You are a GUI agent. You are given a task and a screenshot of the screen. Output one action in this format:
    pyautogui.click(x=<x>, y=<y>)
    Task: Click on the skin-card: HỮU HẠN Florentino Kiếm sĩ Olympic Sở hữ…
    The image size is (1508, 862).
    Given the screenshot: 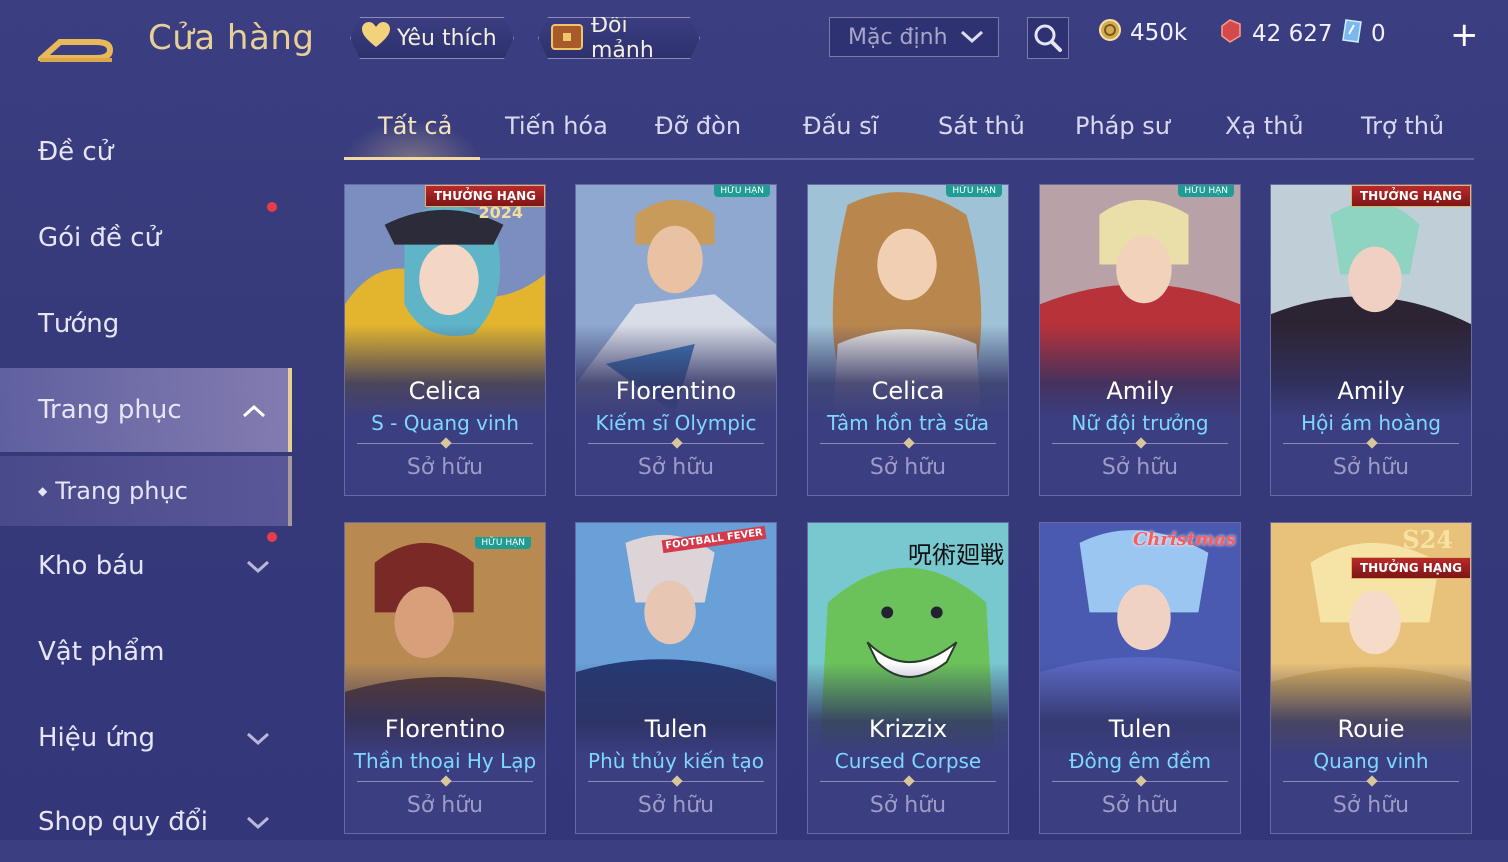 What is the action you would take?
    pyautogui.click(x=676, y=340)
    